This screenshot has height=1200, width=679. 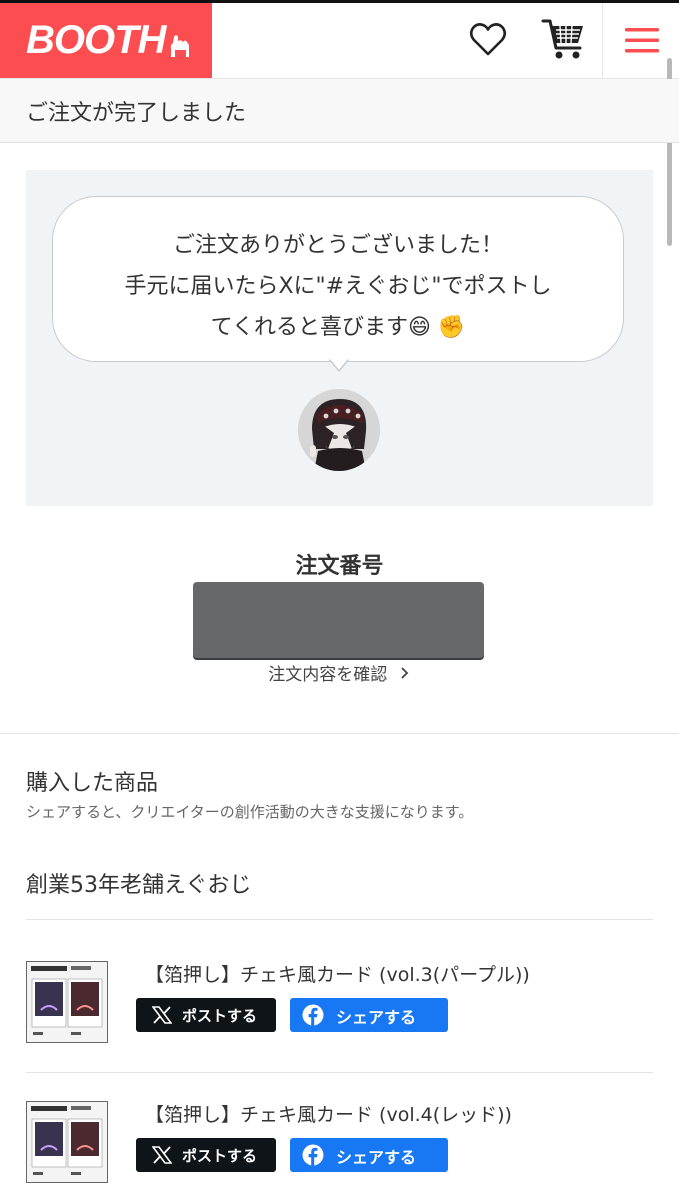 What do you see at coordinates (339, 41) in the screenshot?
I see `site-header: BOOTH` at bounding box center [339, 41].